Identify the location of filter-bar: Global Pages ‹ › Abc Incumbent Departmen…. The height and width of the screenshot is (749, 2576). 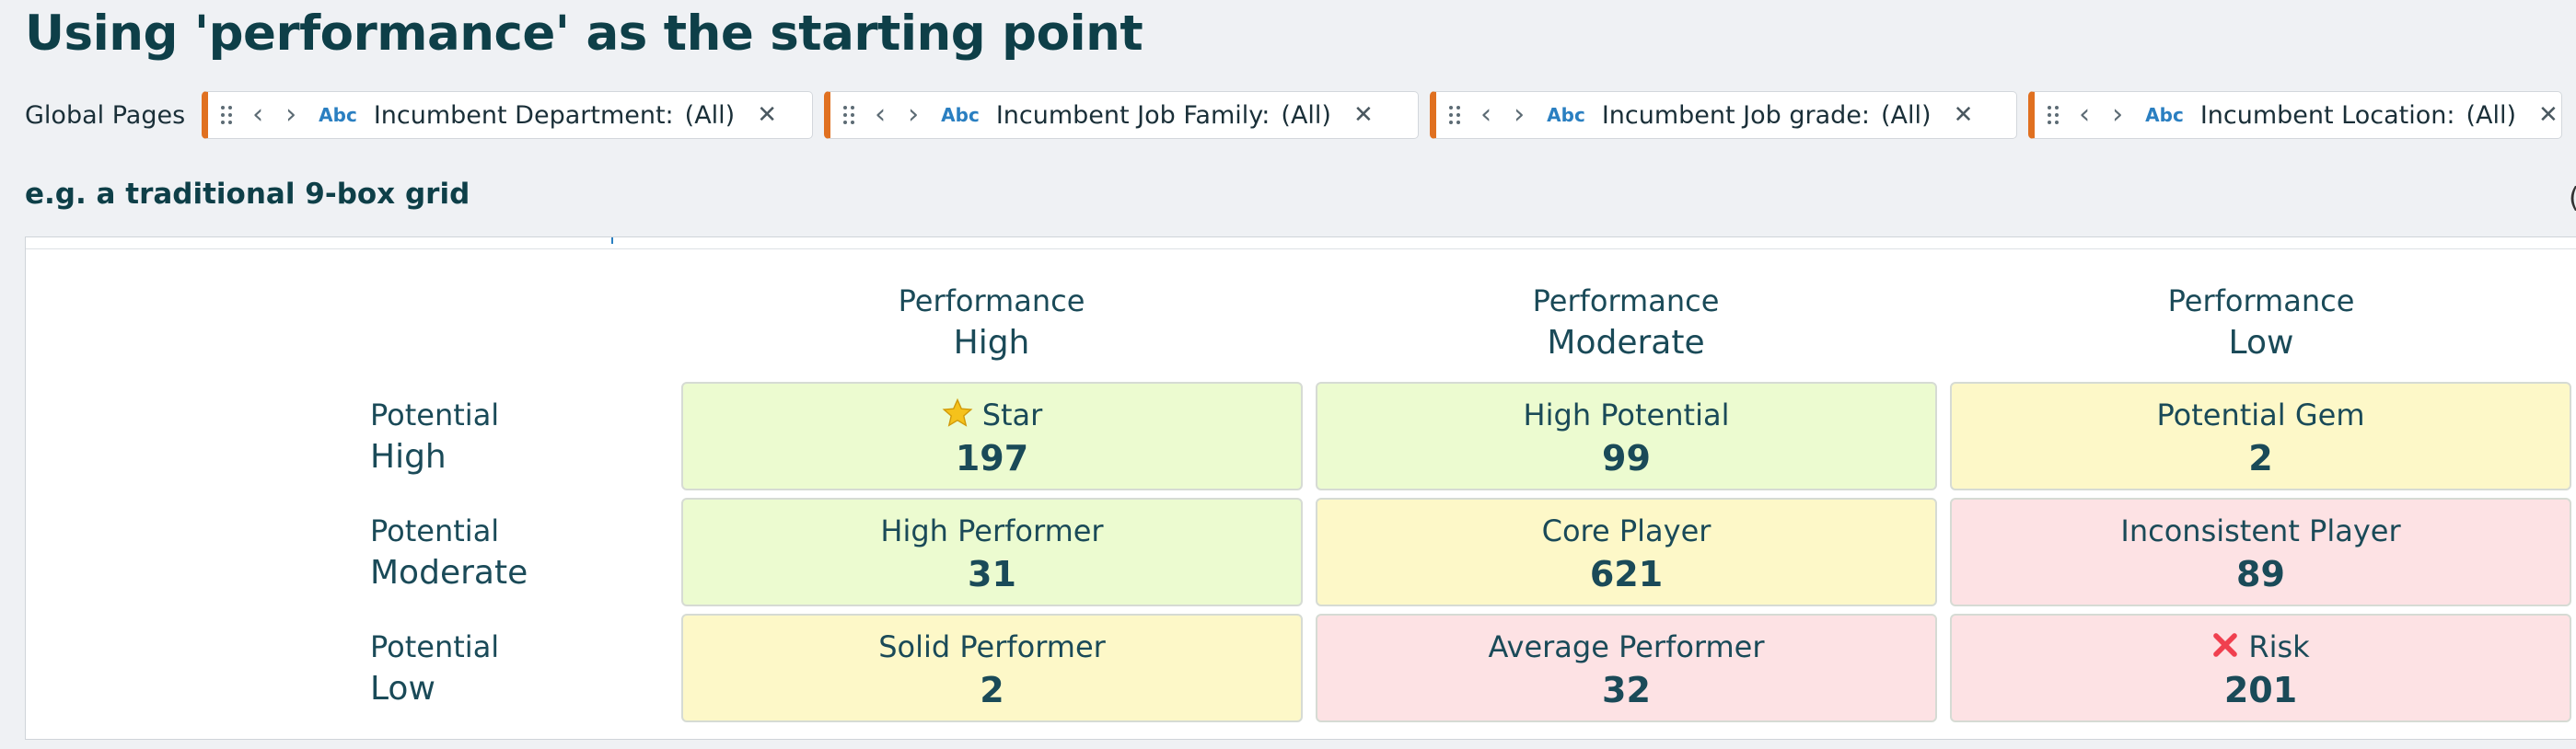
(1294, 115).